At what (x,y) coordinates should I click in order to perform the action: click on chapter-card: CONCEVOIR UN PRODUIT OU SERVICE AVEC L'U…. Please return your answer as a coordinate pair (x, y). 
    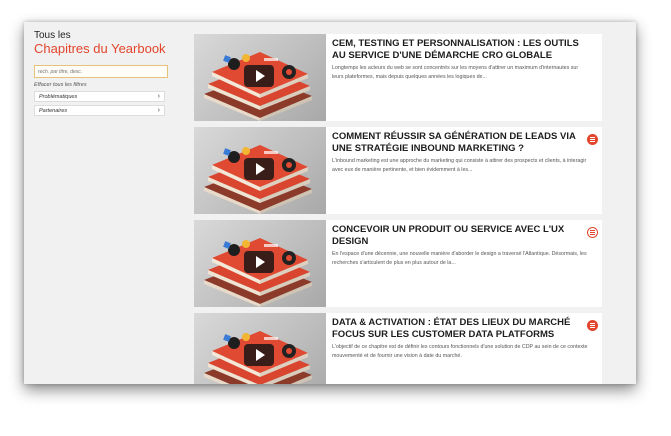
    Looking at the image, I should click on (398, 263).